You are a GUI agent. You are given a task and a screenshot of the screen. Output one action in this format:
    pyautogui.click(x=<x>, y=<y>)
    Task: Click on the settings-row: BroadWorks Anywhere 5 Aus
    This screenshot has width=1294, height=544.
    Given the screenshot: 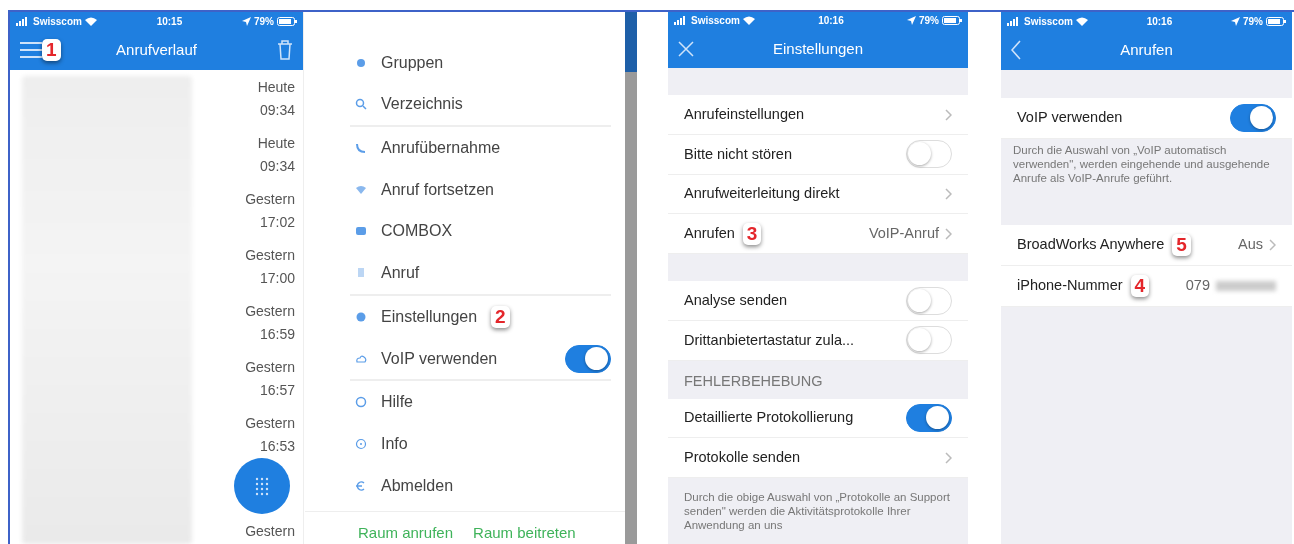 What is the action you would take?
    pyautogui.click(x=1146, y=245)
    